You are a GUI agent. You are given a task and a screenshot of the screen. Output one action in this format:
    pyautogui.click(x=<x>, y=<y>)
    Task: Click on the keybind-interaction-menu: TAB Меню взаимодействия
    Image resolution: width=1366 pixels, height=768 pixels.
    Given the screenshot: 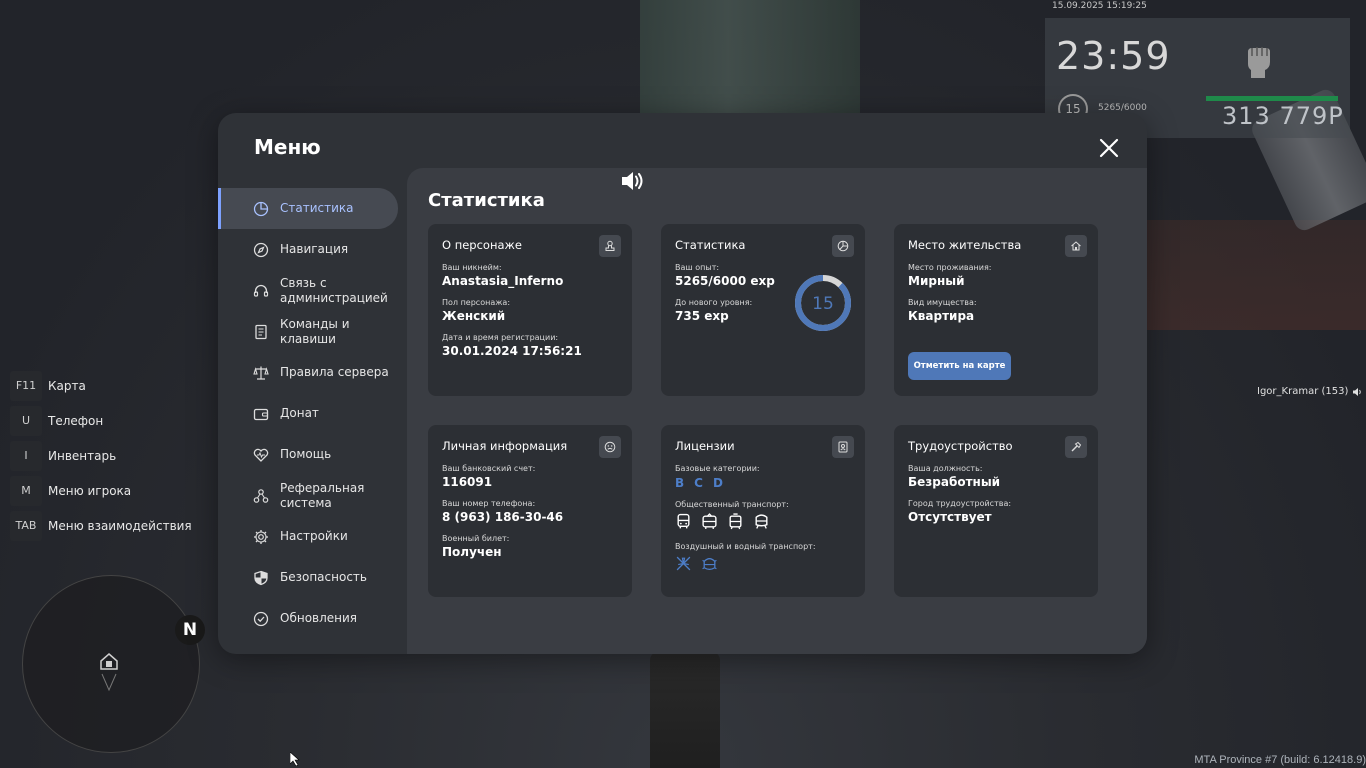 What is the action you would take?
    pyautogui.click(x=101, y=525)
    